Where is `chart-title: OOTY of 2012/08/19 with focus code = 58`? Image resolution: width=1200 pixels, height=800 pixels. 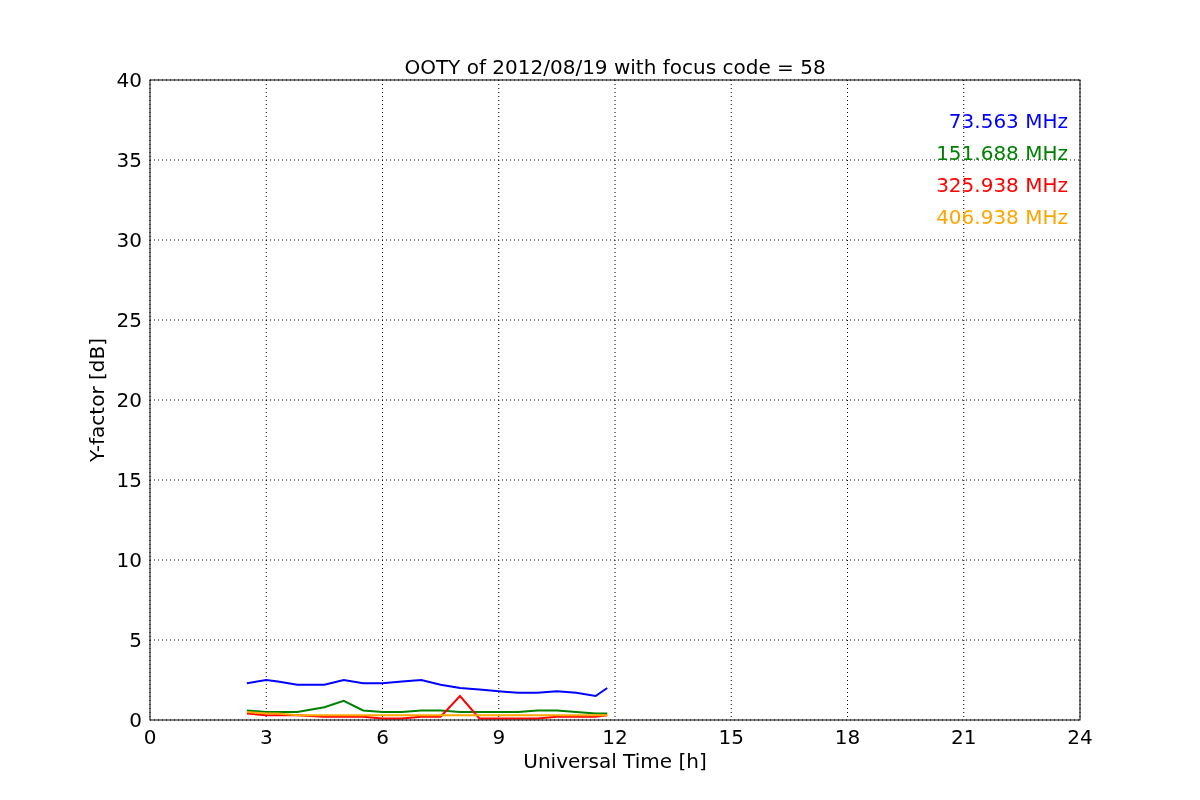 chart-title: OOTY of 2012/08/19 with focus code = 58 is located at coordinates (615, 67).